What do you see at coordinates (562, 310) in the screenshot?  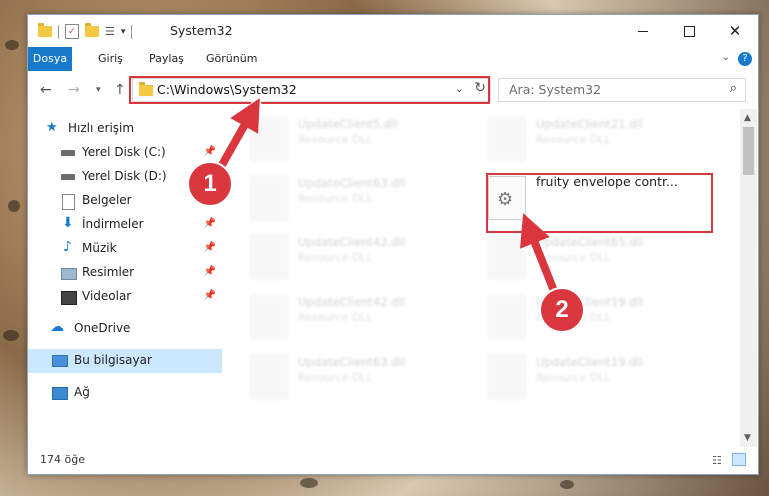 I see `step-2-badge: 2` at bounding box center [562, 310].